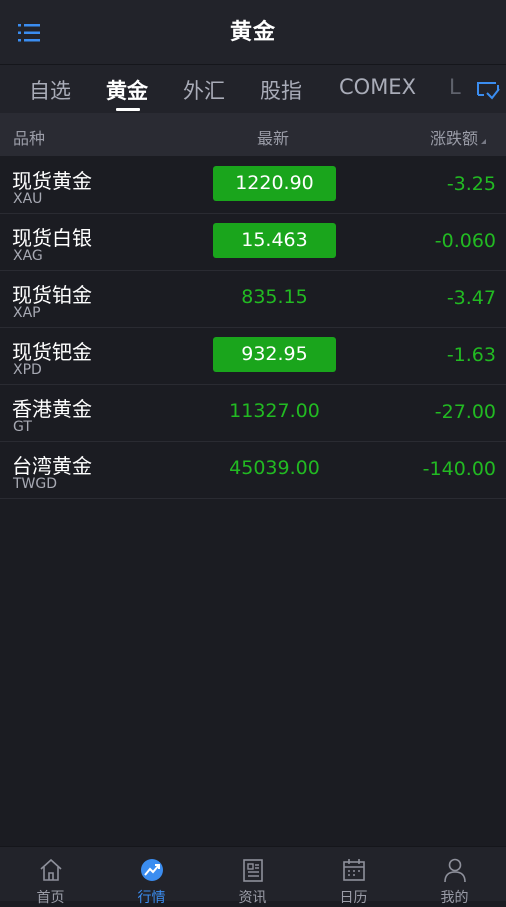  Describe the element at coordinates (281, 90) in the screenshot. I see `tab-index: 股指` at that location.